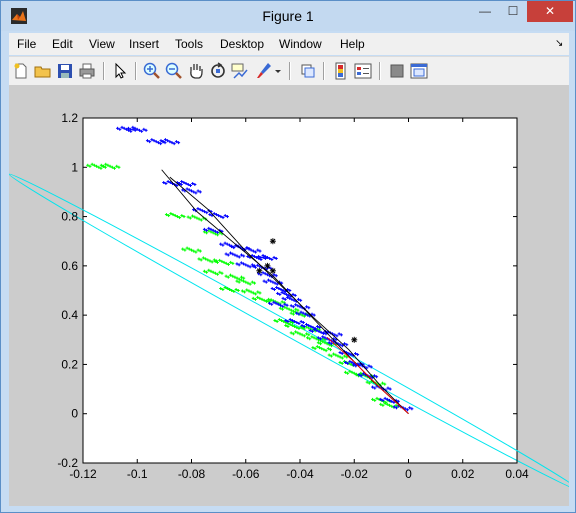  Describe the element at coordinates (559, 43) in the screenshot. I see `dock-arrow-icon: ↘` at that location.